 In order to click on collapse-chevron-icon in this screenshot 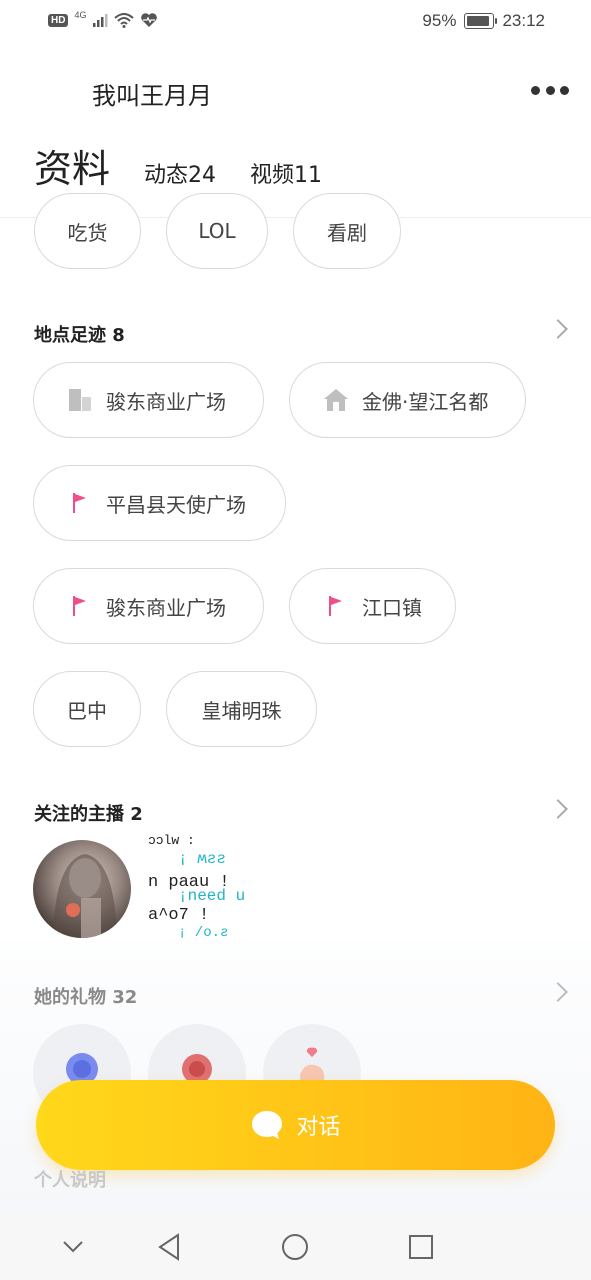, I will do `click(73, 1247)`.